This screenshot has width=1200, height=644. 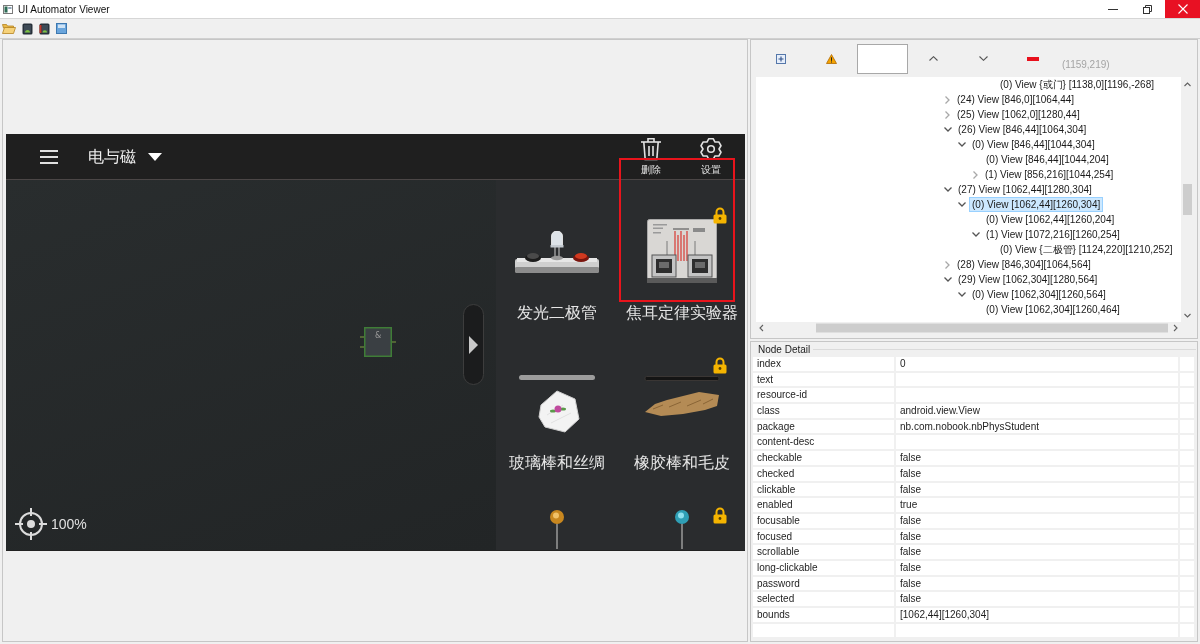 I want to click on property-value: android.view.View, so click(x=1038, y=412).